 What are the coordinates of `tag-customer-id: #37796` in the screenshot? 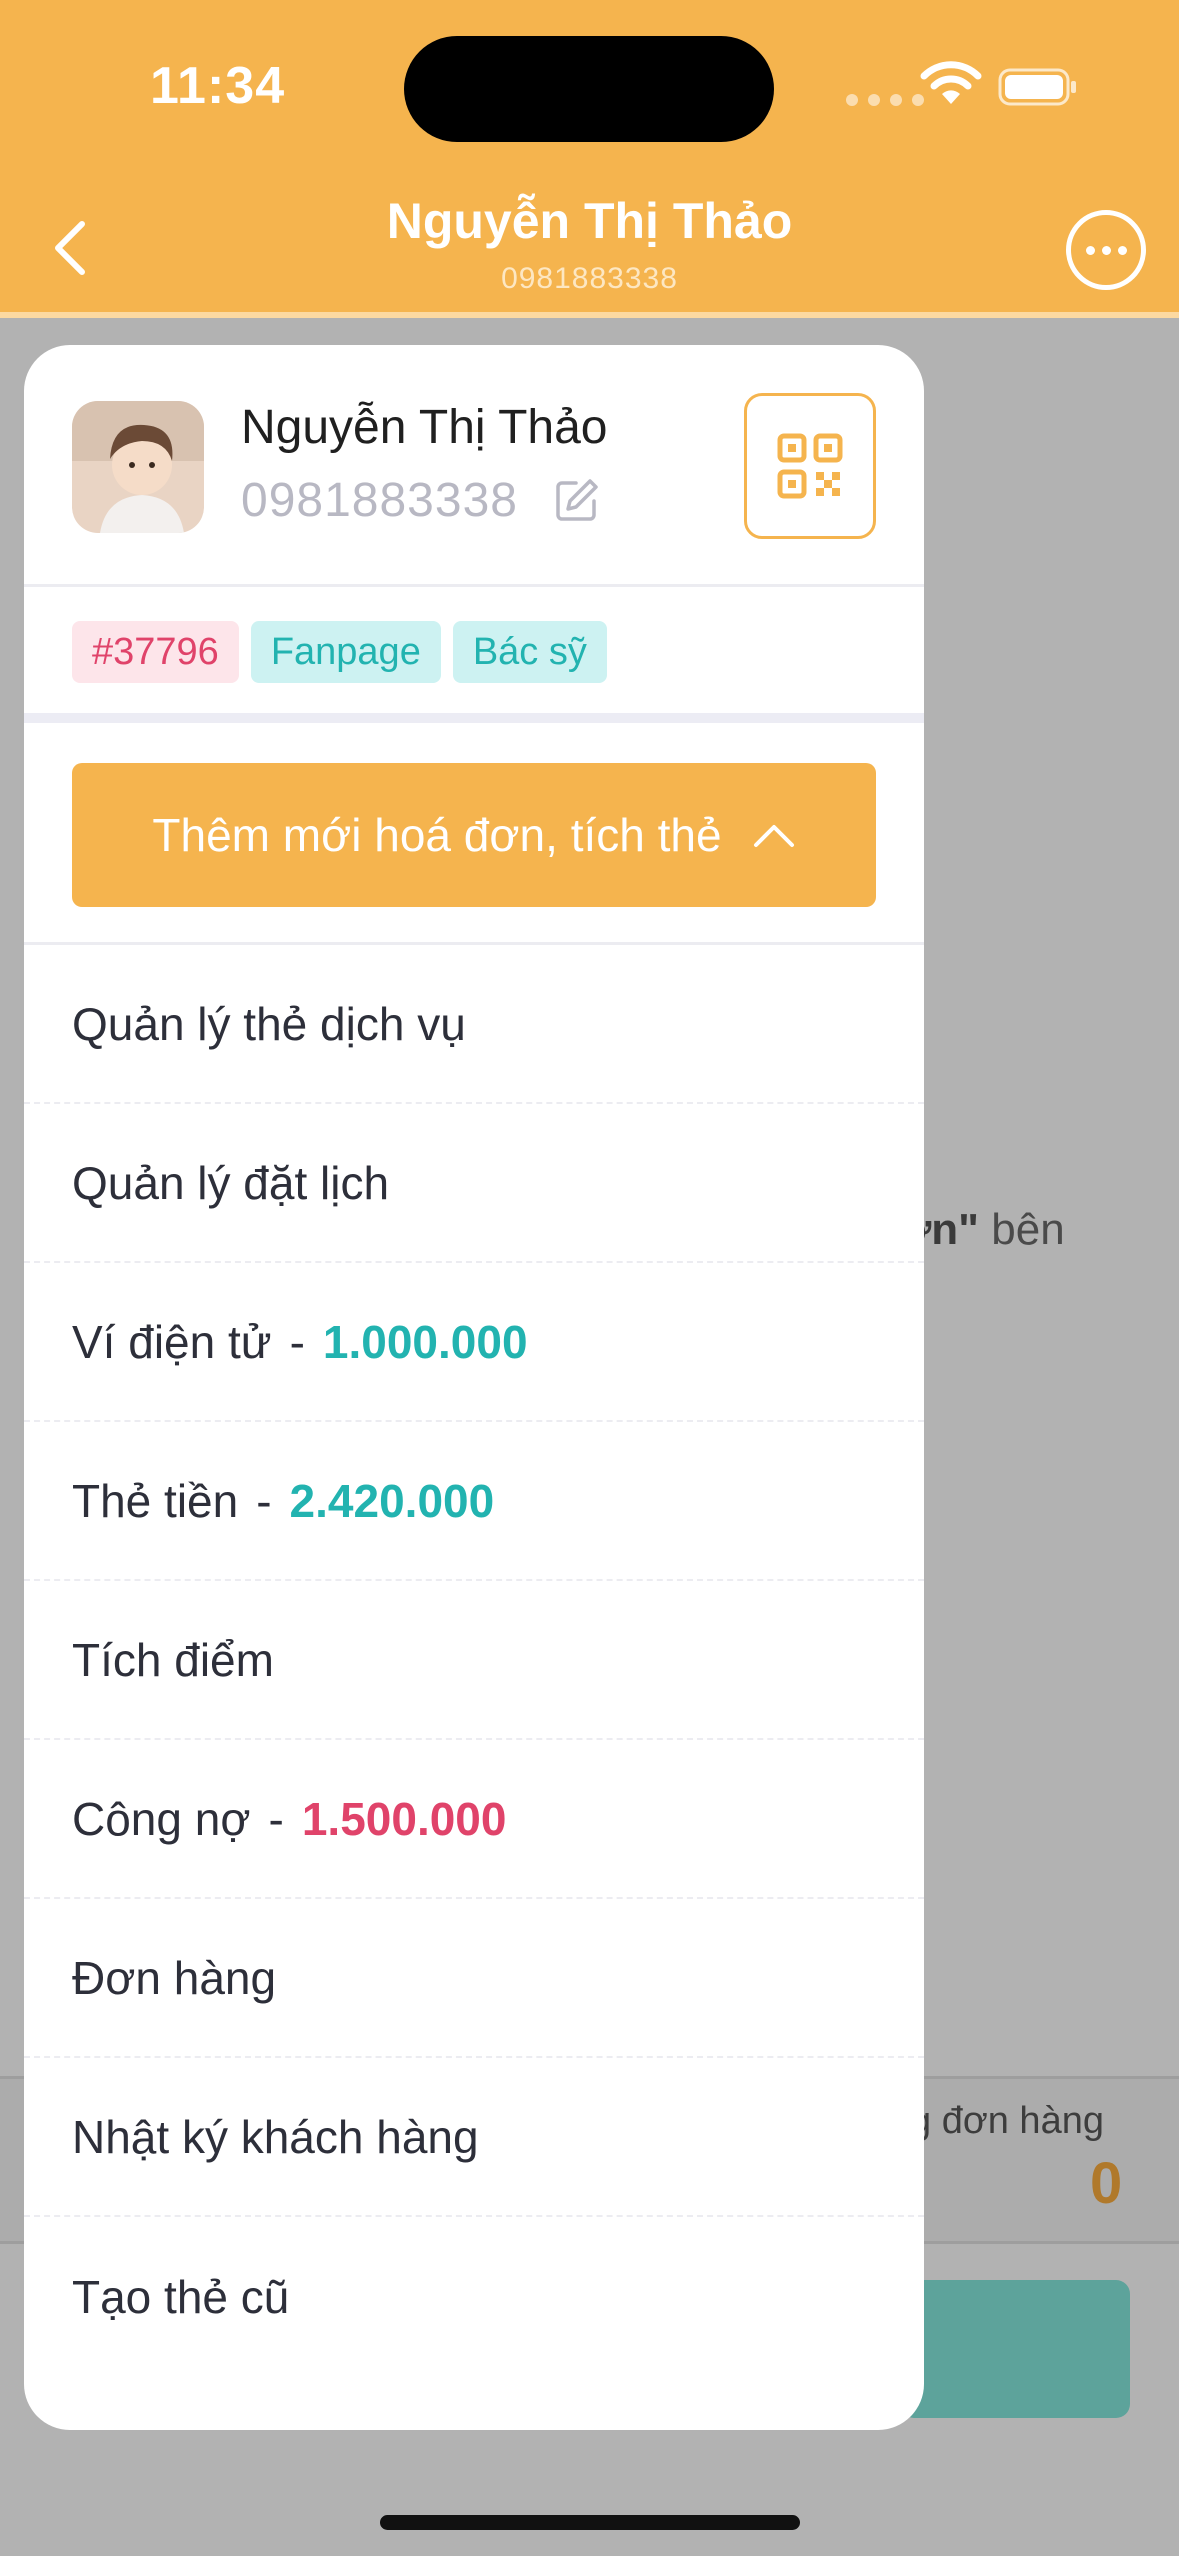 It's located at (155, 652).